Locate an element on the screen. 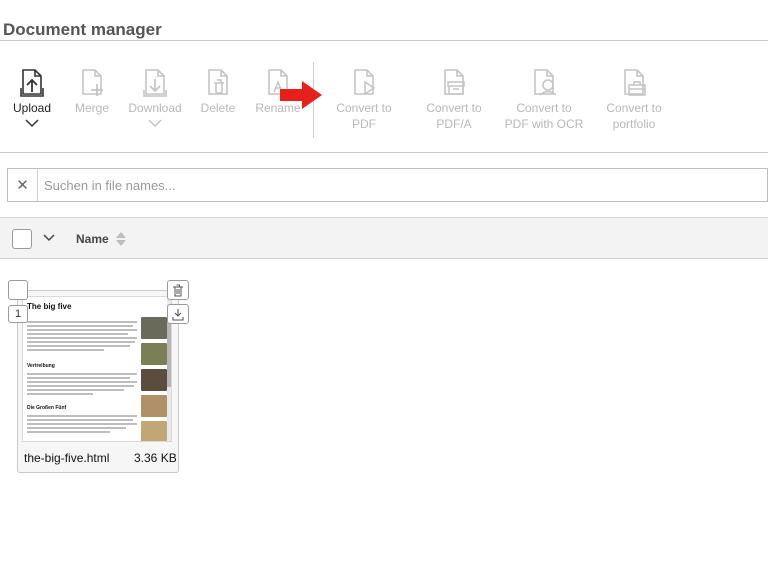  file-delete-button is located at coordinates (178, 290).